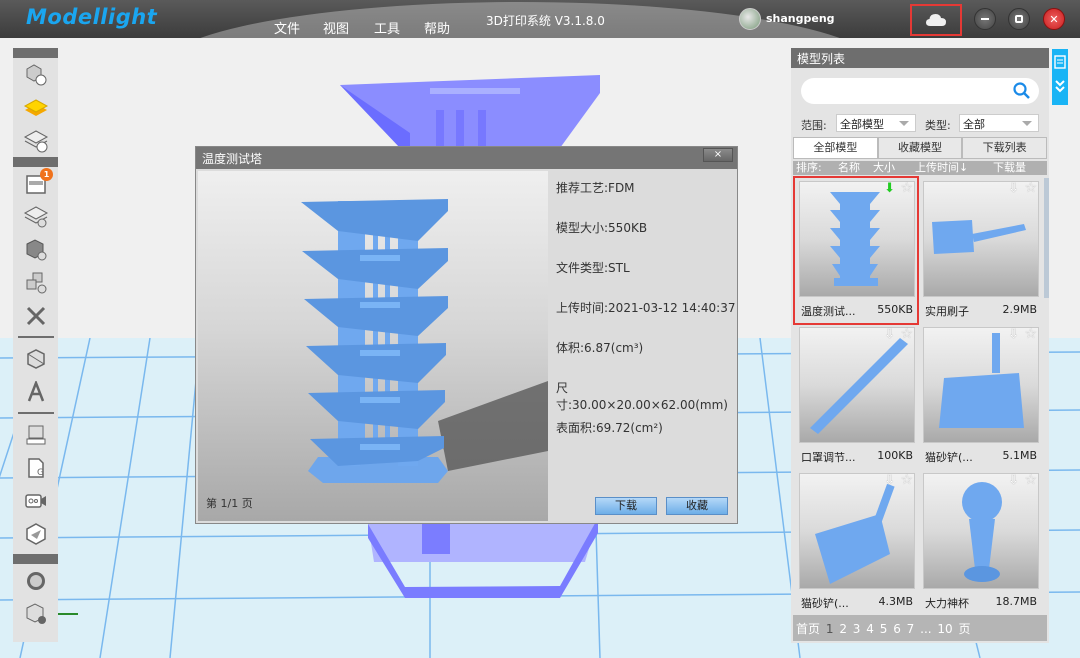  I want to click on printer-badge: 1, so click(46, 174).